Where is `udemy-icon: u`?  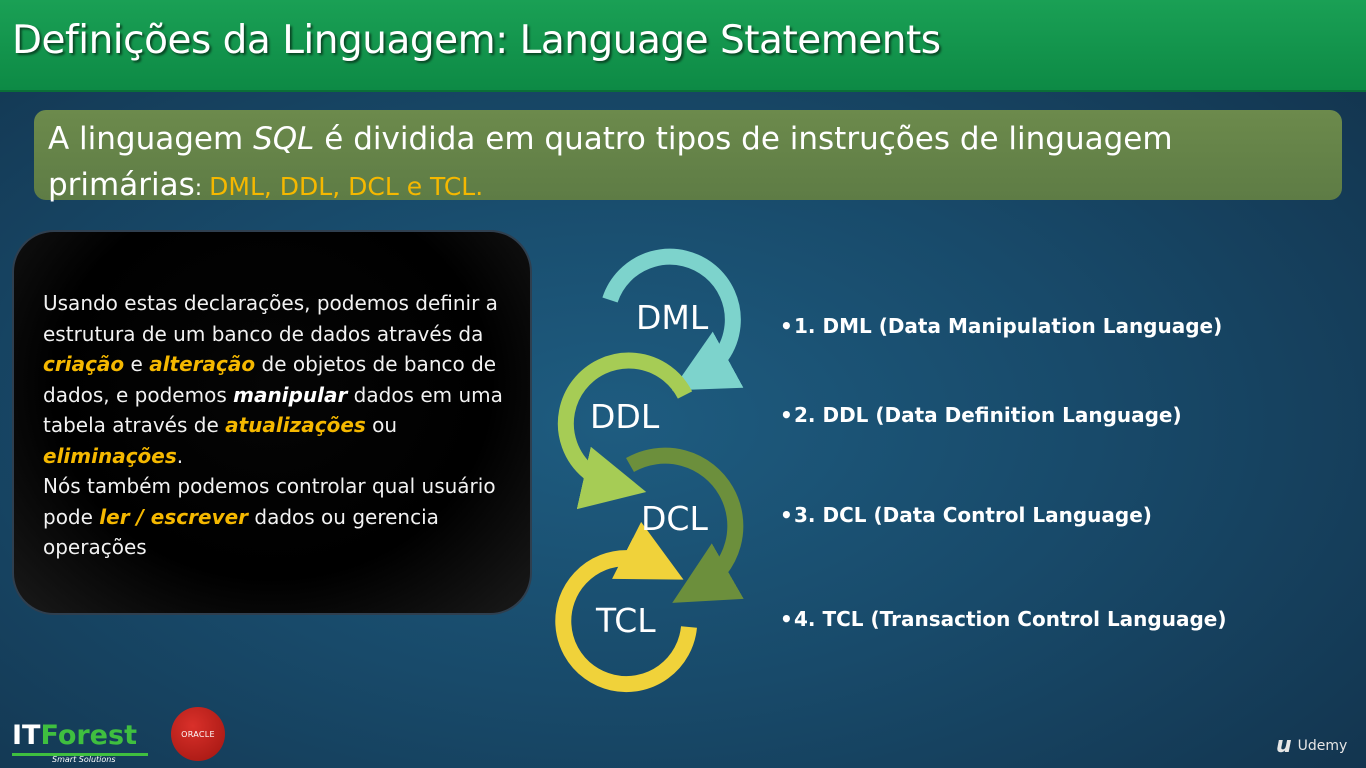 udemy-icon: u is located at coordinates (1284, 745).